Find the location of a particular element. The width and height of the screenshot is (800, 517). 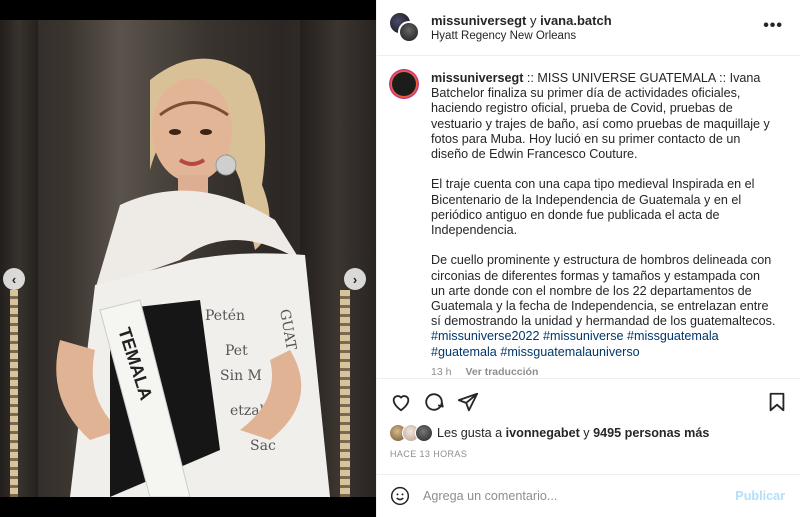

caption-username: missuniversegt is located at coordinates (477, 78).